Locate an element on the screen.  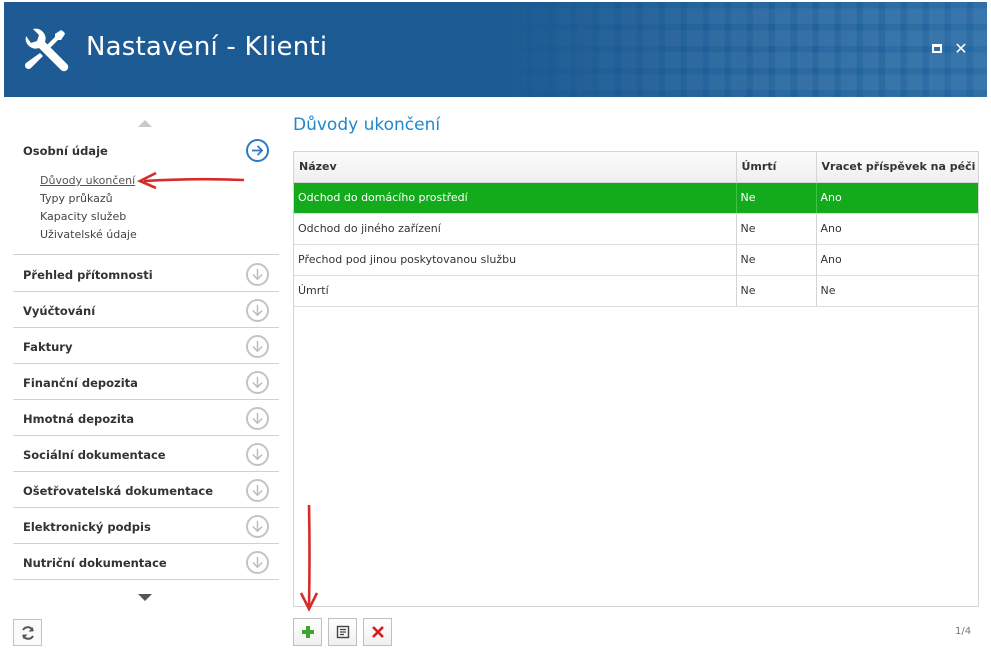
sidebar-item-typy-prukazu: Typy průkazů is located at coordinates (88, 200).